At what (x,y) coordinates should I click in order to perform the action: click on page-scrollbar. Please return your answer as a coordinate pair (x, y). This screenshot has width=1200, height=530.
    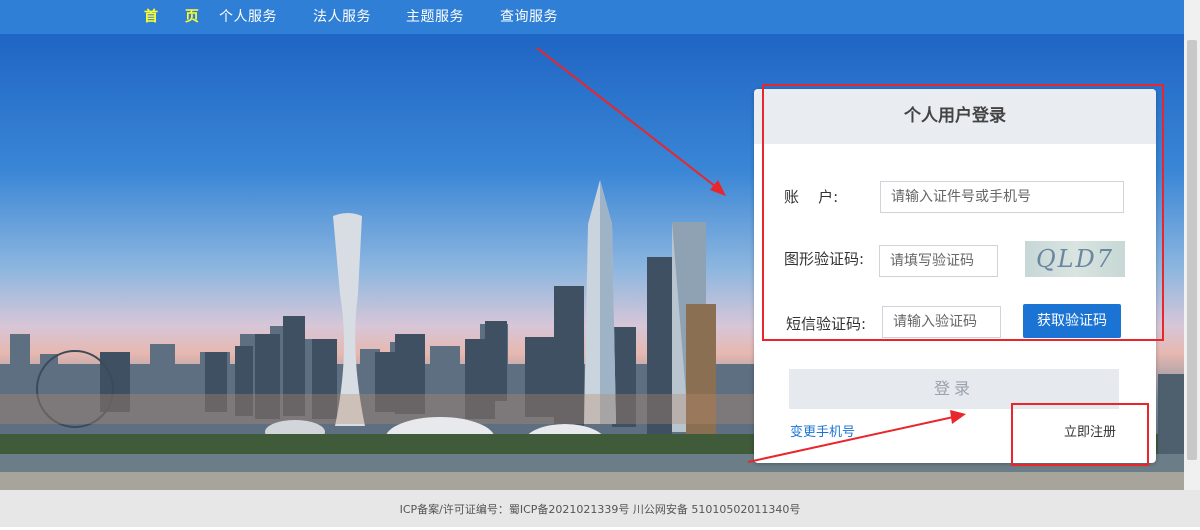
    Looking at the image, I should click on (1192, 245).